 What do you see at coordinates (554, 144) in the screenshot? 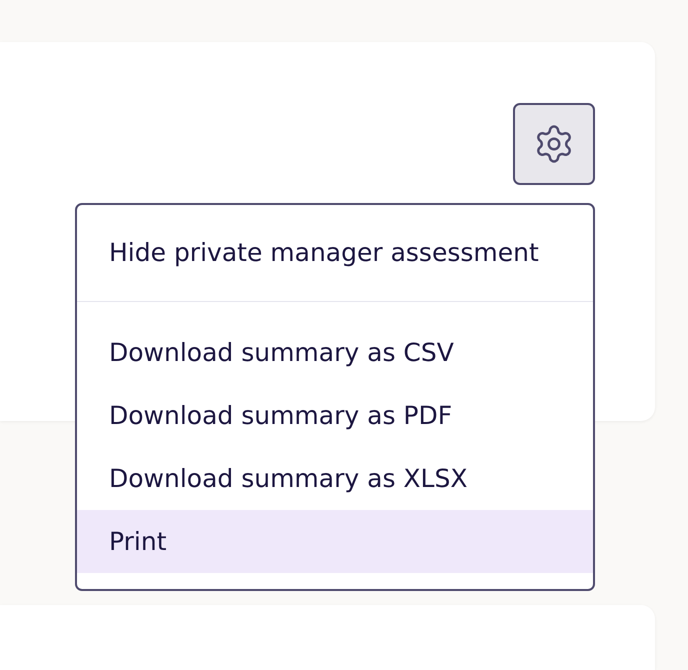
I see `settings-button` at bounding box center [554, 144].